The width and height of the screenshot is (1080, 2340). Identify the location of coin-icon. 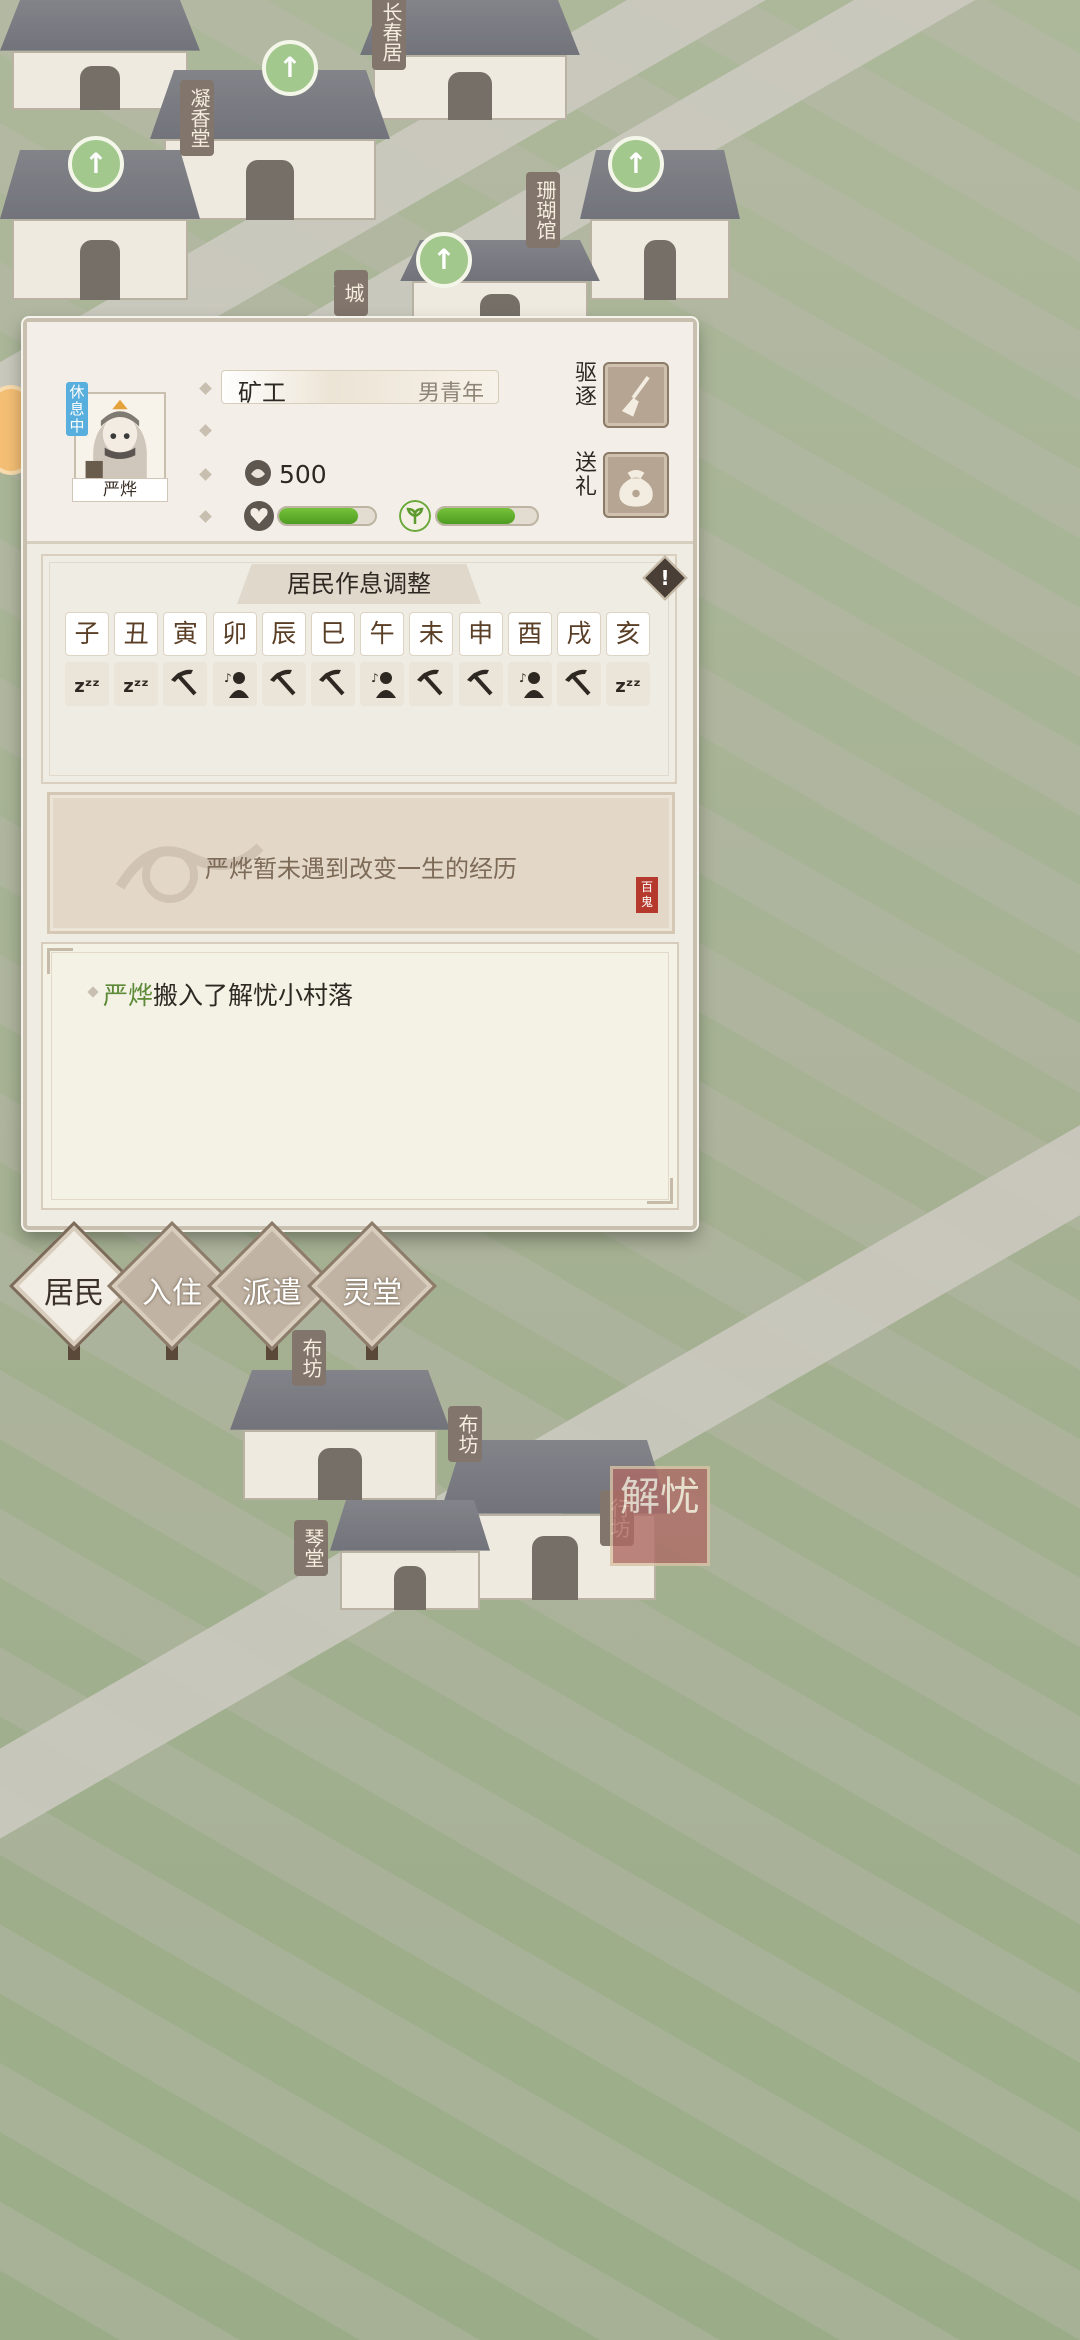
(258, 473).